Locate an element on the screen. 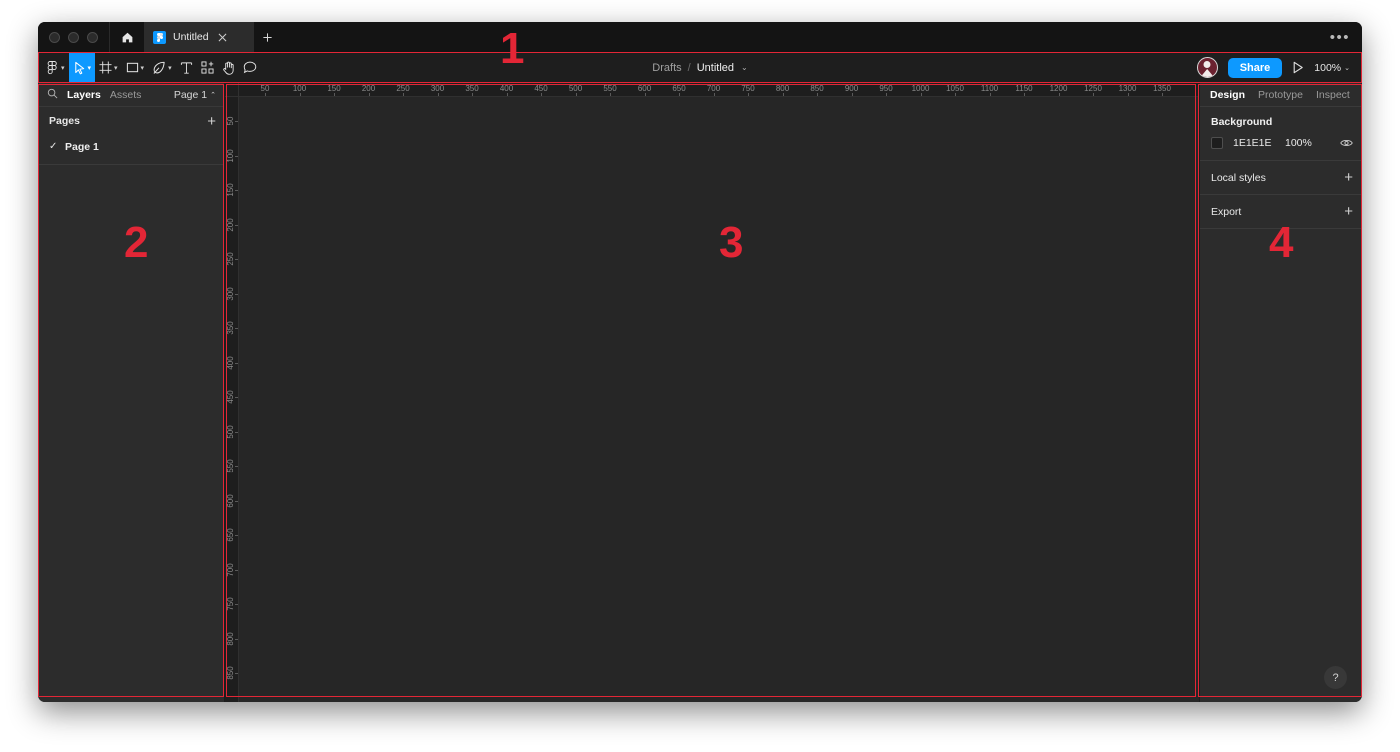 The height and width of the screenshot is (752, 1400). ruler-h-label: 450 is located at coordinates (541, 88).